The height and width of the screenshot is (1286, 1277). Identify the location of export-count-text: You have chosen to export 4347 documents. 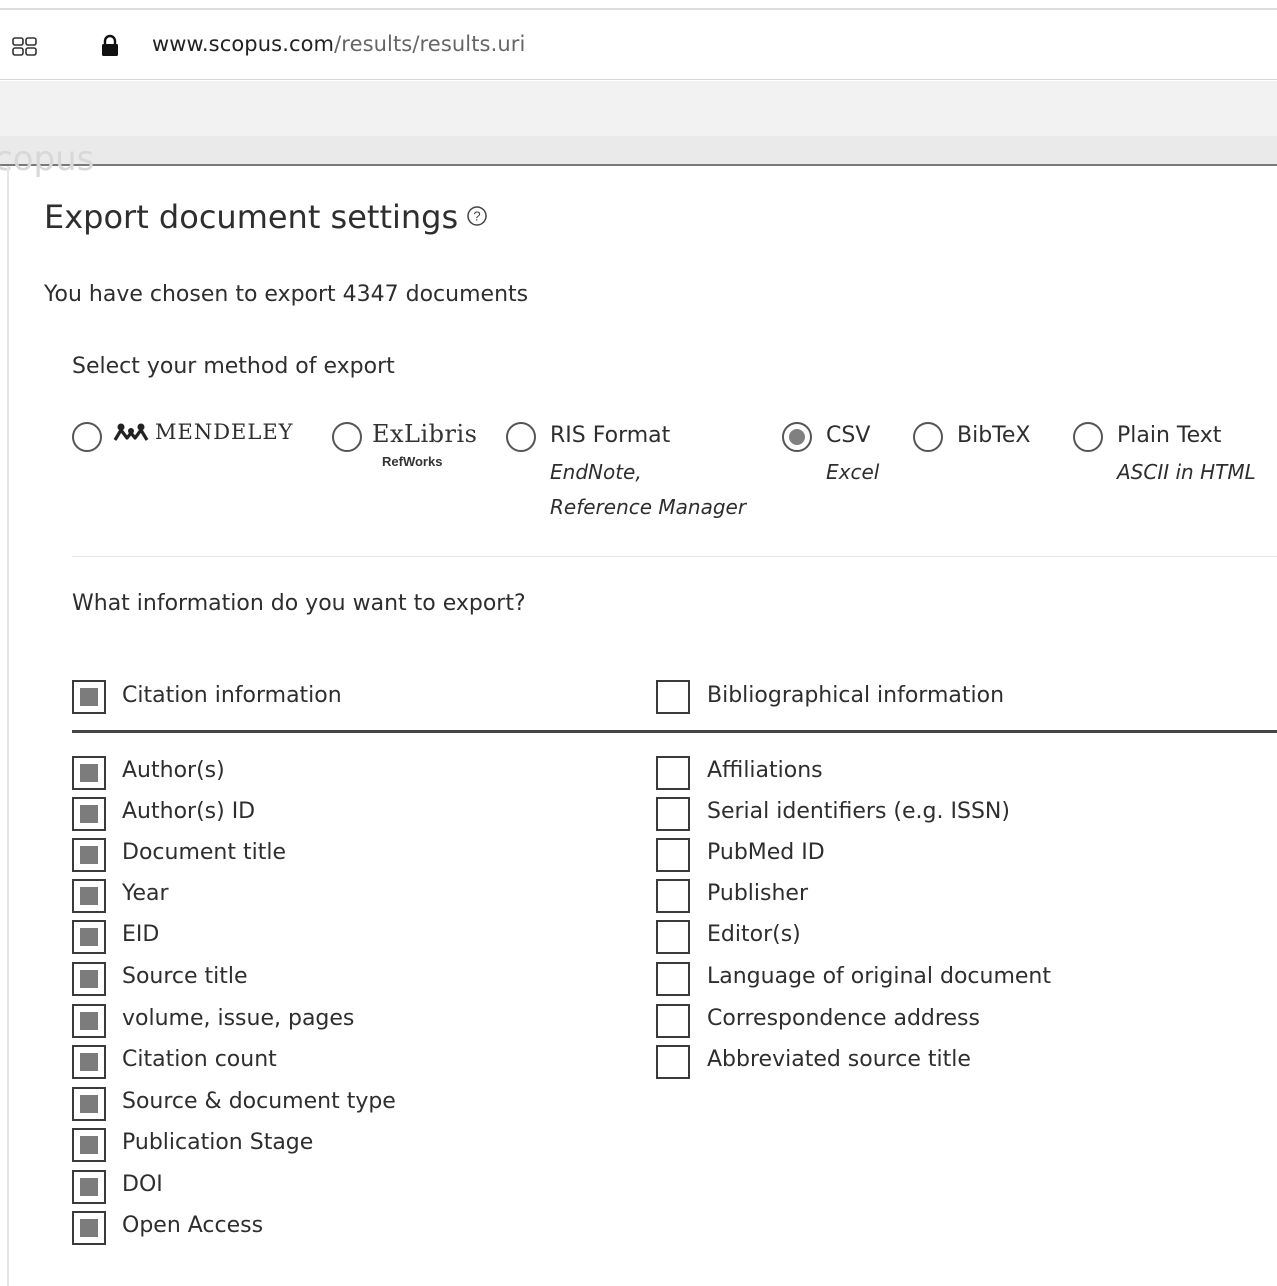
(286, 294).